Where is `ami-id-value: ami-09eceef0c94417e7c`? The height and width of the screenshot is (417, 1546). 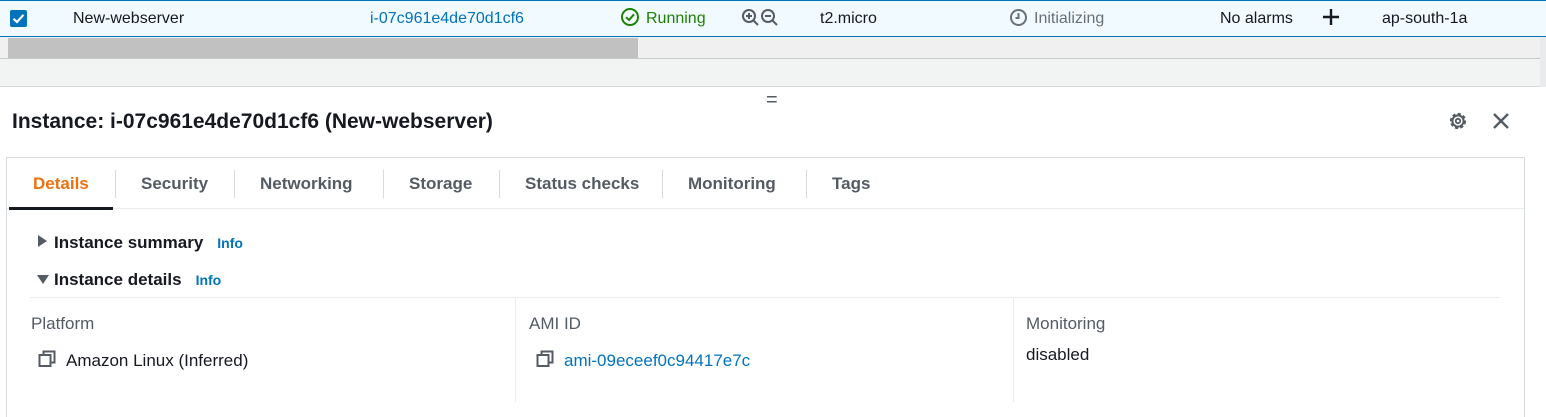 ami-id-value: ami-09eceef0c94417e7c is located at coordinates (643, 361).